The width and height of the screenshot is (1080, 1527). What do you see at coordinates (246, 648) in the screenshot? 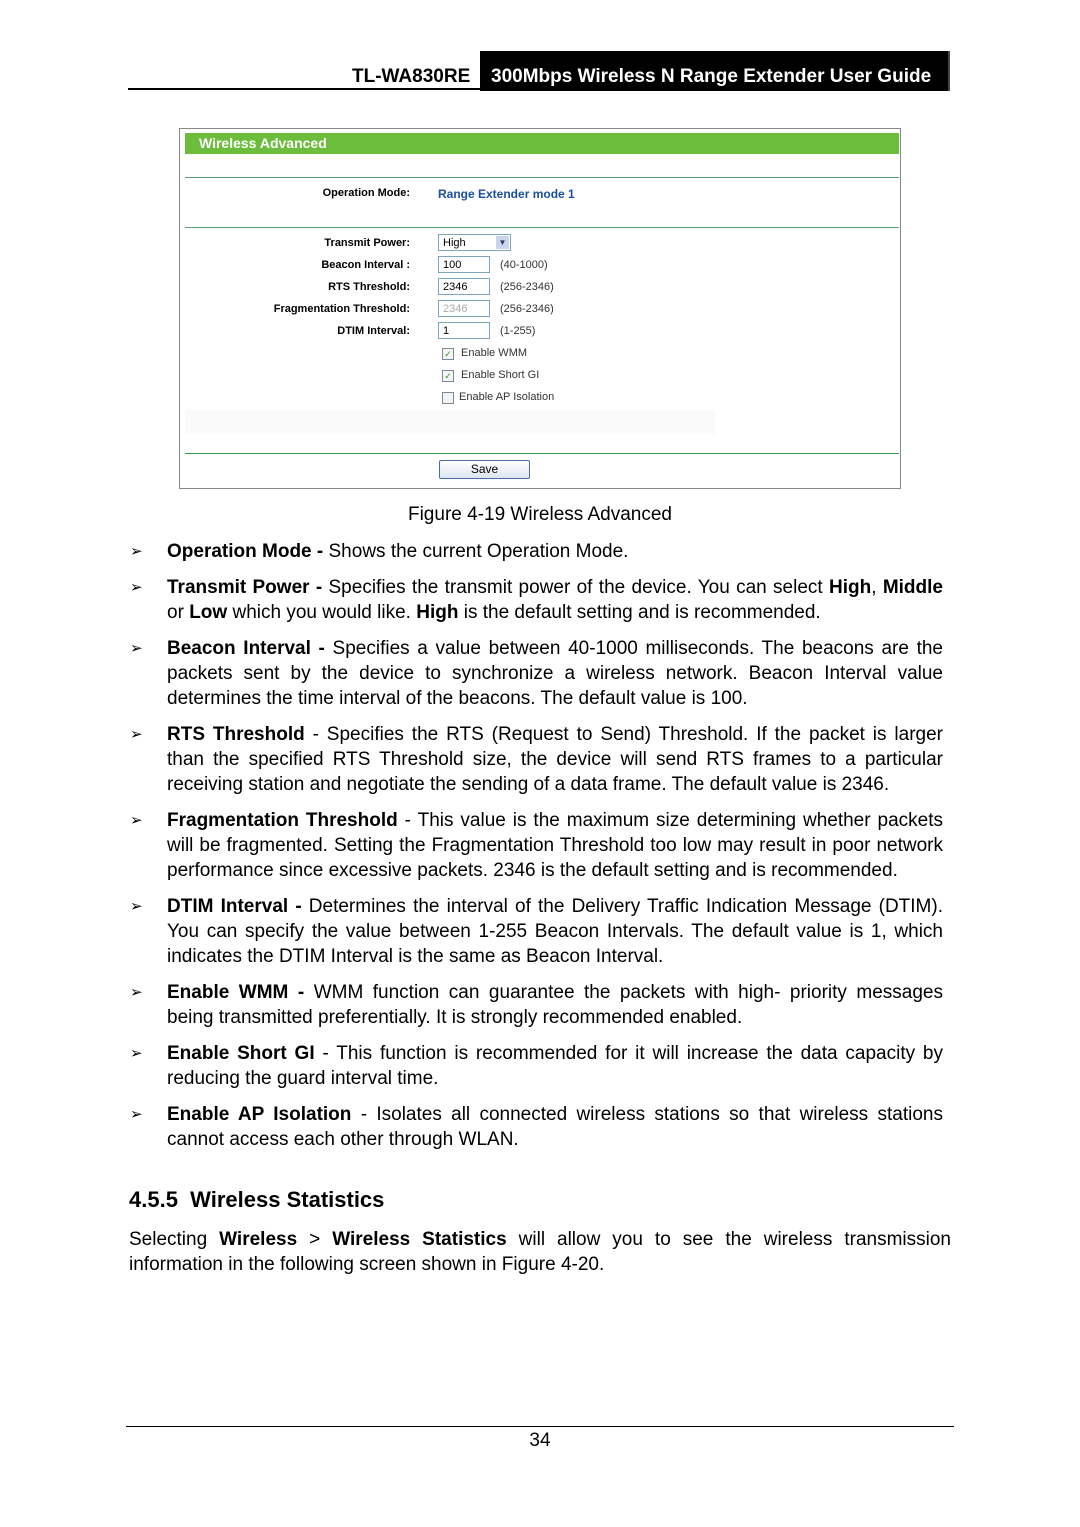
I see `bold-term: Beacon Interval -` at bounding box center [246, 648].